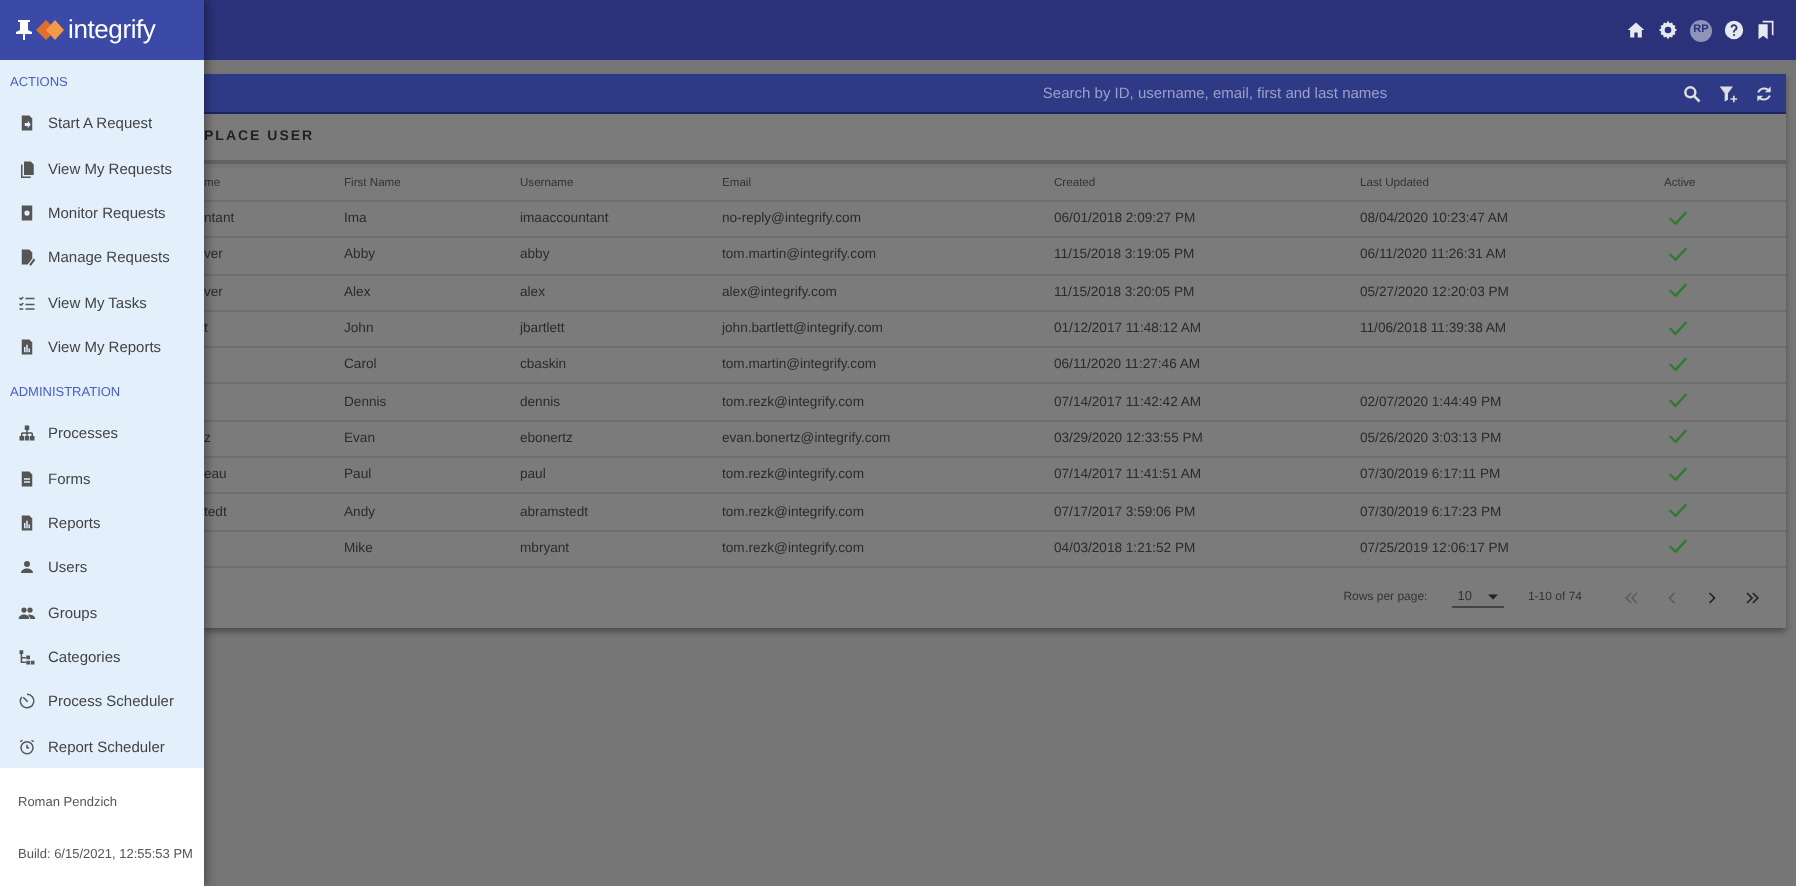 Image resolution: width=1796 pixels, height=886 pixels. What do you see at coordinates (1492, 596) in the screenshot?
I see `caret-icon` at bounding box center [1492, 596].